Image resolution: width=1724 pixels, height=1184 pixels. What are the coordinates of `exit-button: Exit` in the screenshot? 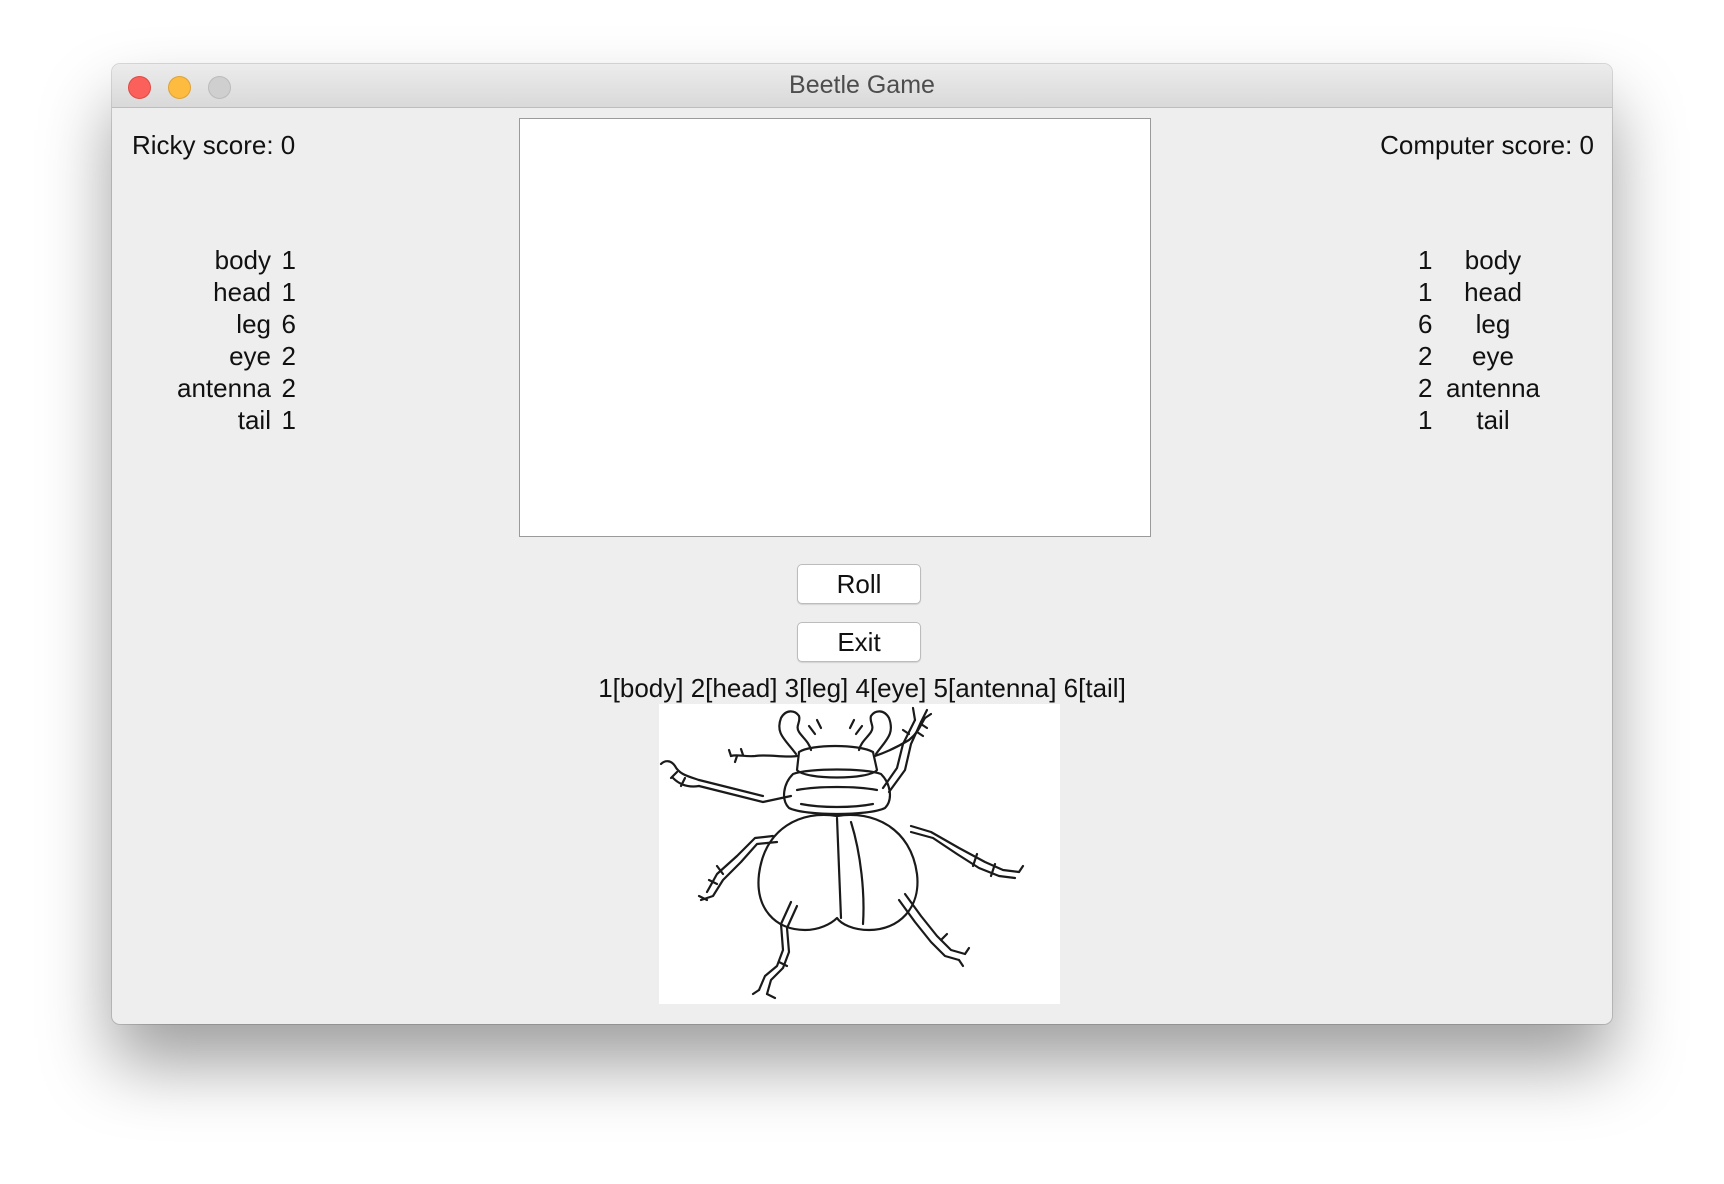 It's located at (859, 642).